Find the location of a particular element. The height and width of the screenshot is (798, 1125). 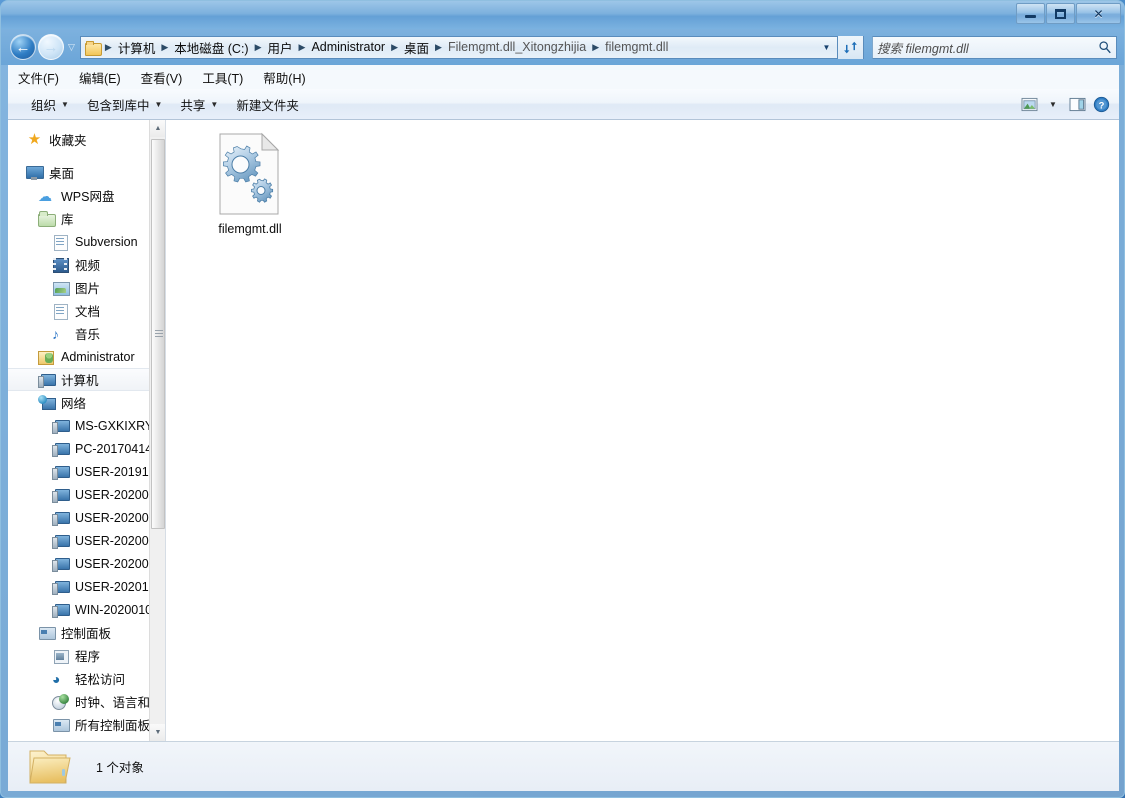

maximize-button is located at coordinates (1060, 13).